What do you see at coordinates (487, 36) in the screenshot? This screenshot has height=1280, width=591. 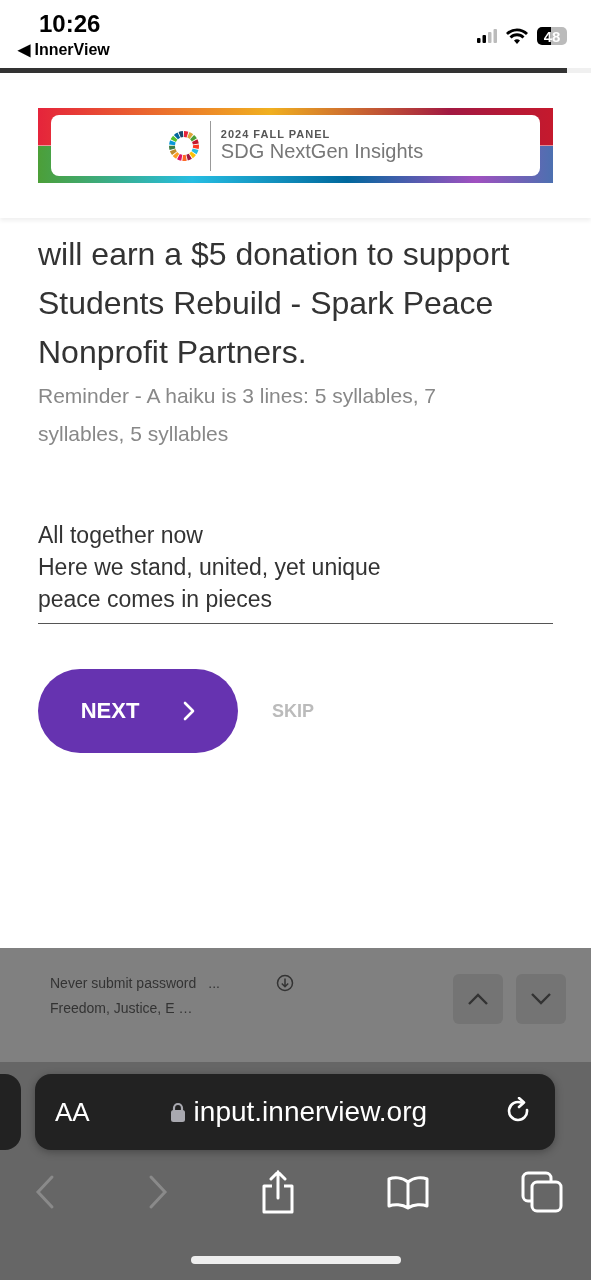 I see `signal-icon` at bounding box center [487, 36].